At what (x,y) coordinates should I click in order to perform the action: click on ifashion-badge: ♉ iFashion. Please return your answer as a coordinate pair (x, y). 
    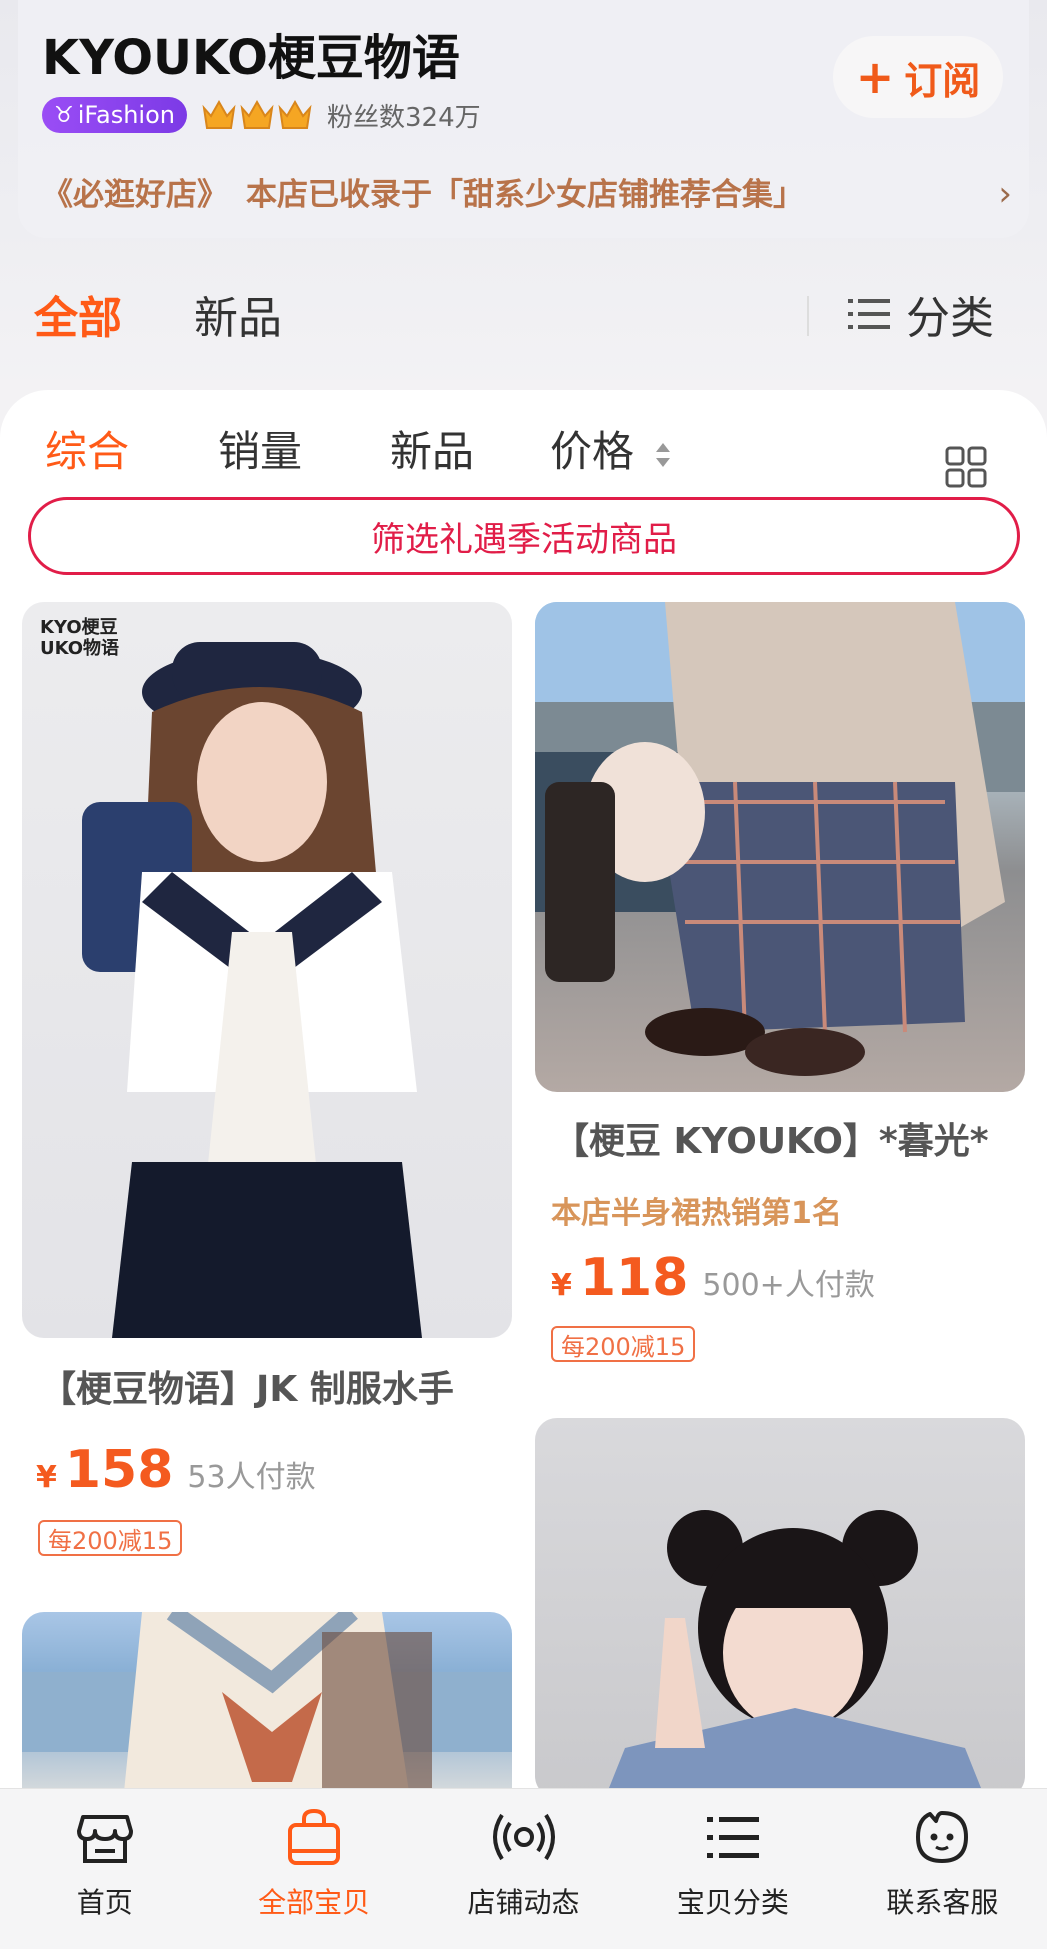
    Looking at the image, I should click on (114, 115).